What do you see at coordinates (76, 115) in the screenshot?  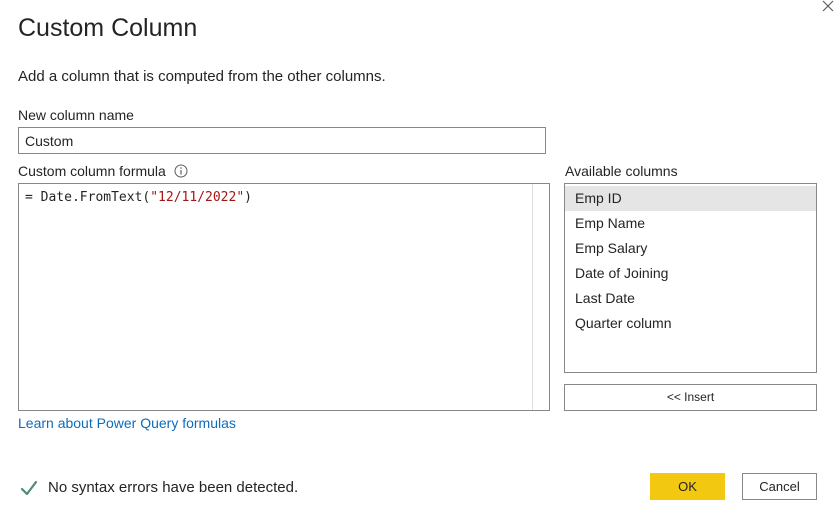 I see `new-column-name-label: New column name` at bounding box center [76, 115].